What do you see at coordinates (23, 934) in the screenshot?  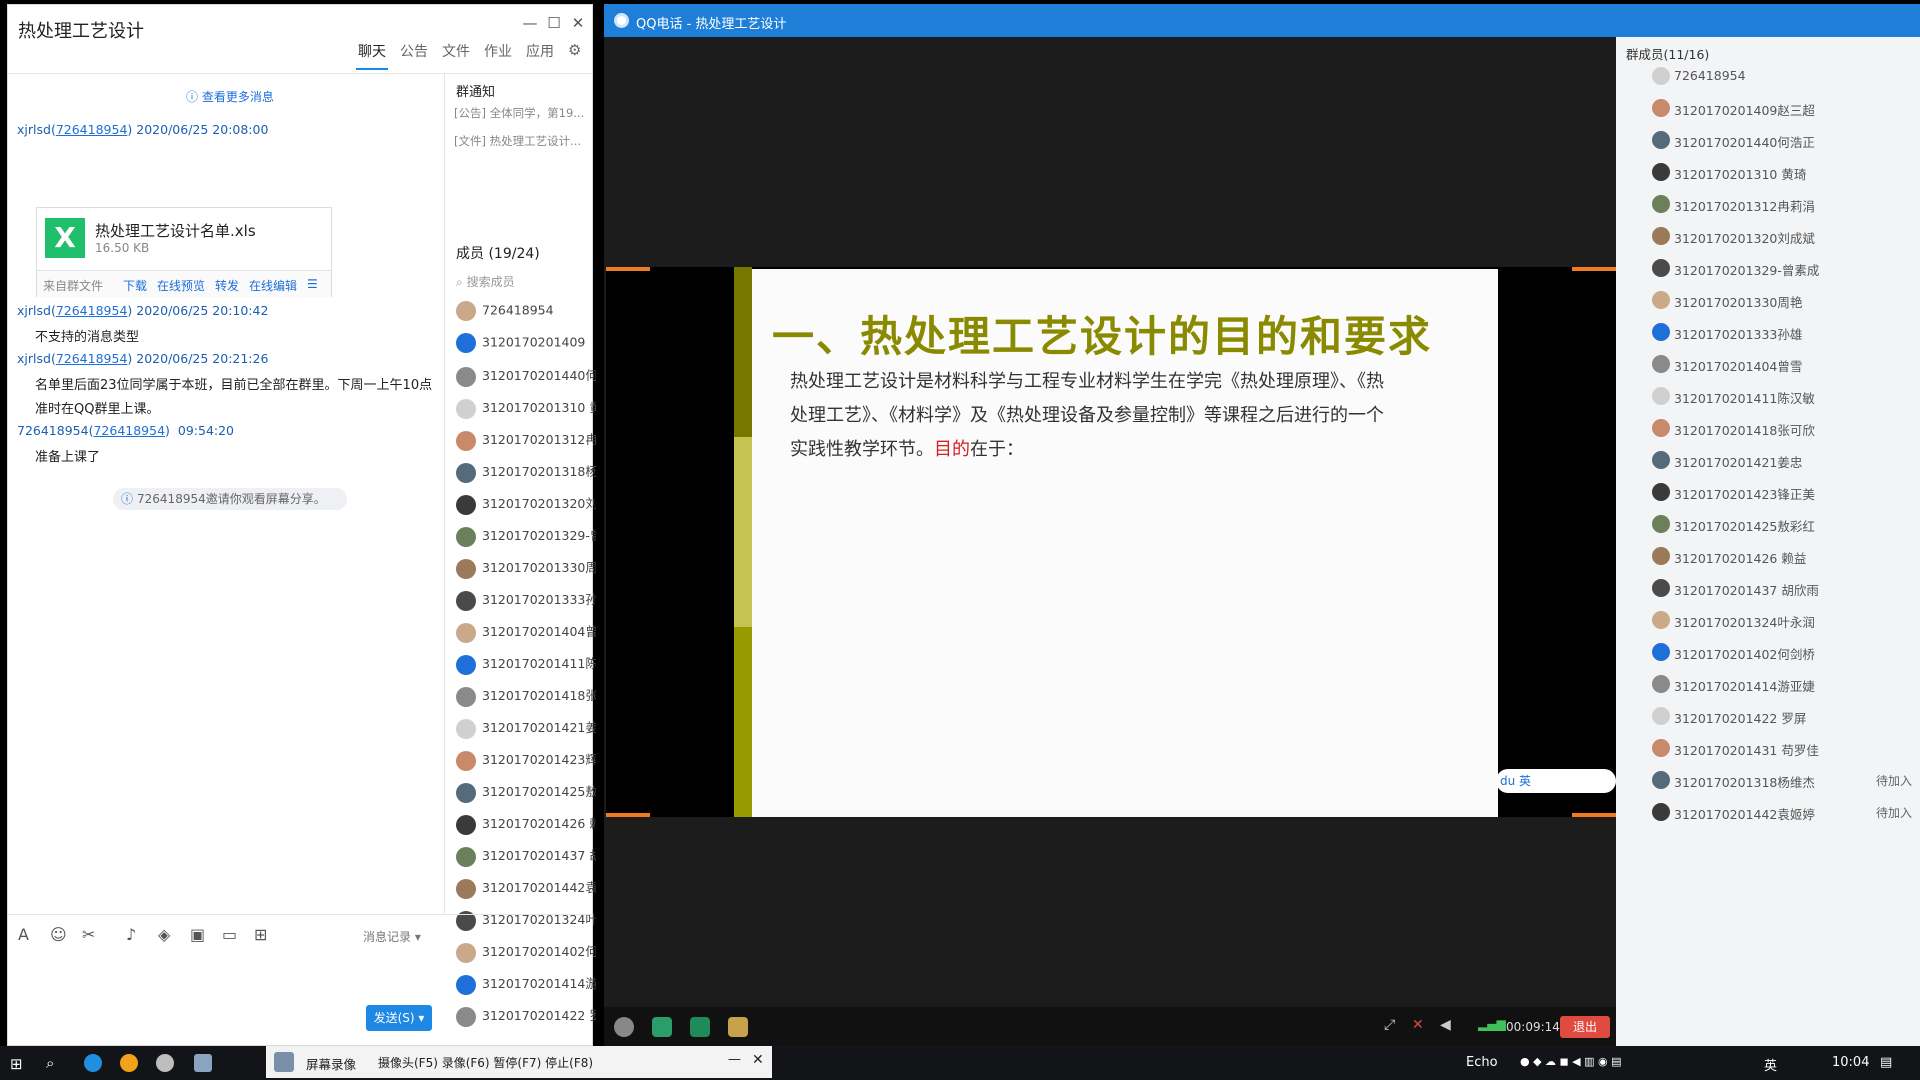 I see `font-icon: A` at bounding box center [23, 934].